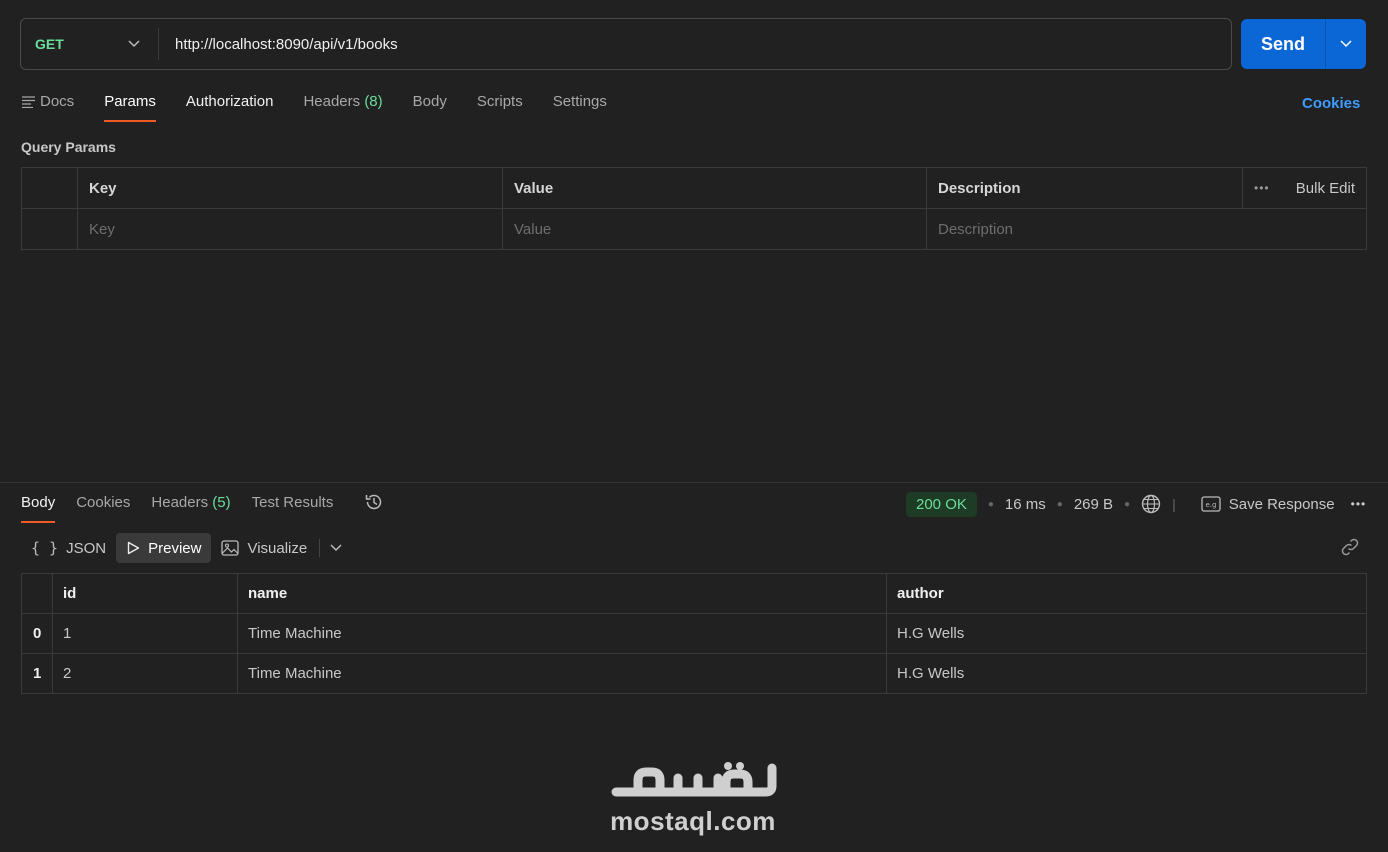 This screenshot has width=1388, height=852. I want to click on method-label: GET, so click(49, 44).